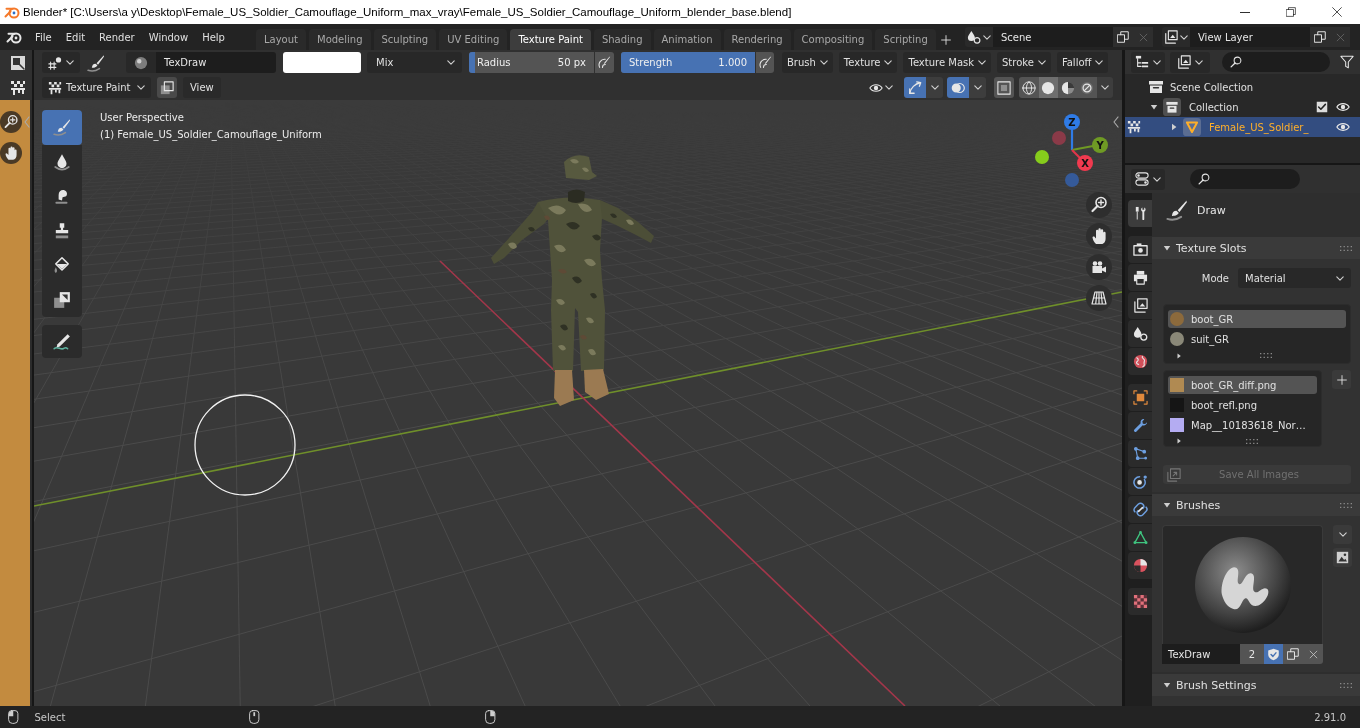 Image resolution: width=1360 pixels, height=728 pixels. What do you see at coordinates (1242, 584) in the screenshot?
I see `brush-preview` at bounding box center [1242, 584].